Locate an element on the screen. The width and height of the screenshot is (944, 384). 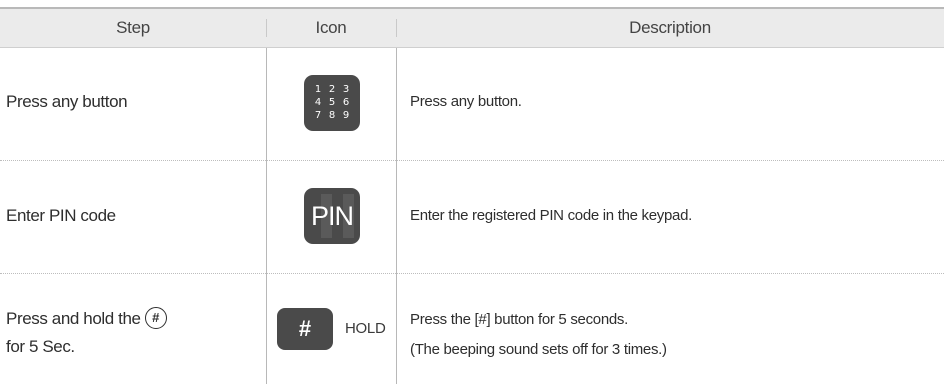
pin-icon: PIN is located at coordinates (332, 216).